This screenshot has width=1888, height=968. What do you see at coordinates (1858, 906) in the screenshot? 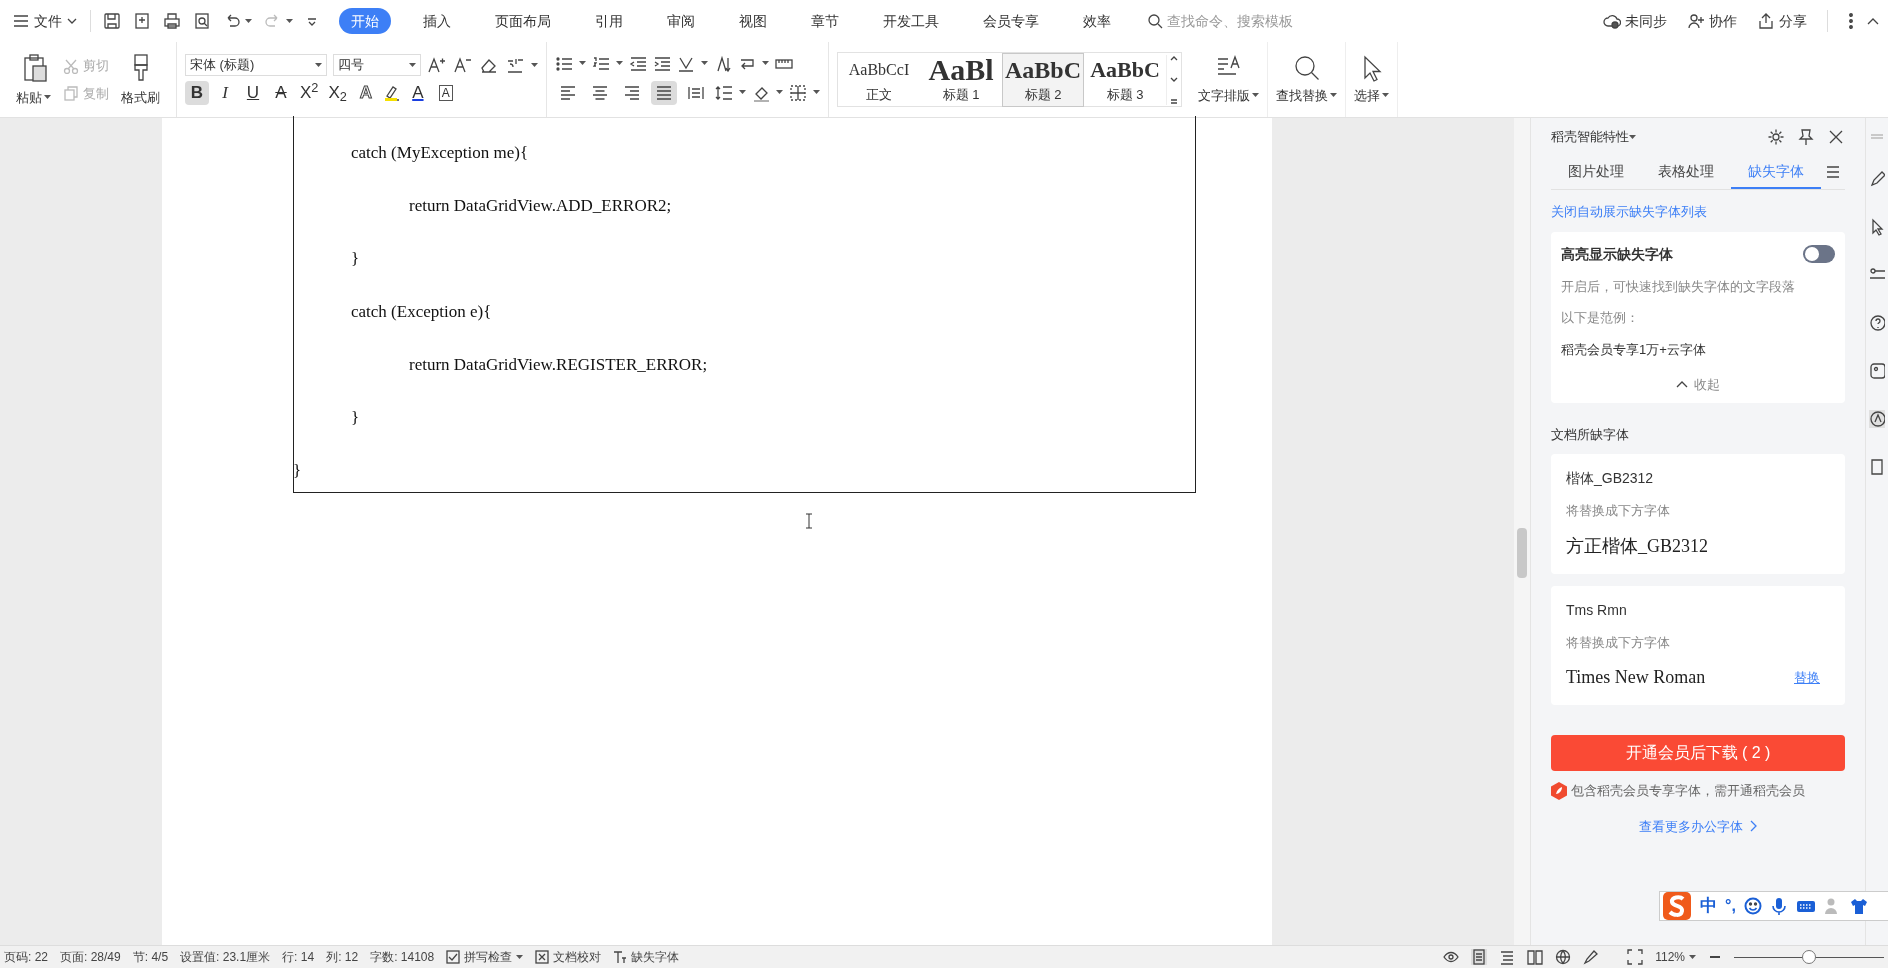
I see `tshirt-icon` at bounding box center [1858, 906].